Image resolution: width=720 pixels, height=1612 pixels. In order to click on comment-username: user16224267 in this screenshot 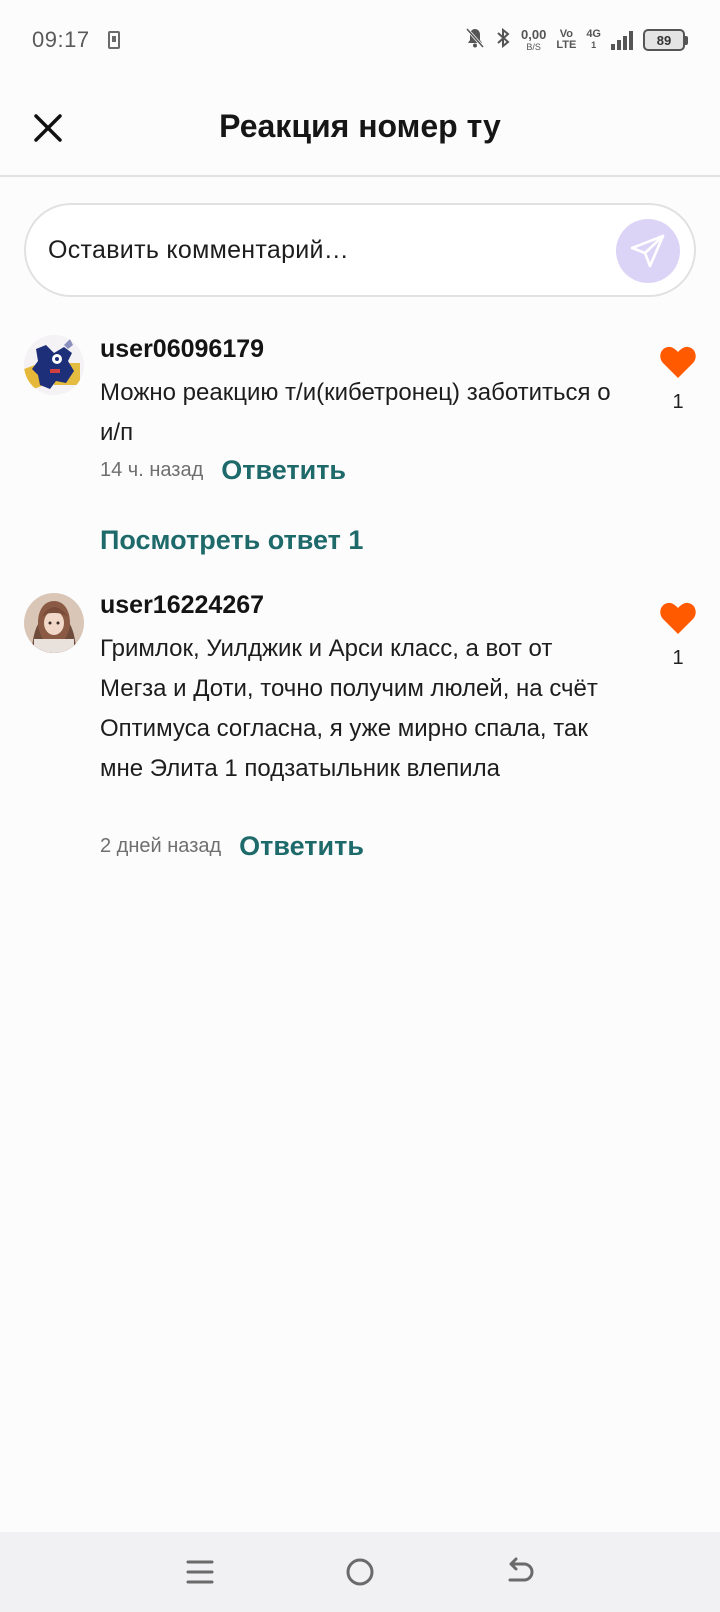, I will do `click(182, 605)`.